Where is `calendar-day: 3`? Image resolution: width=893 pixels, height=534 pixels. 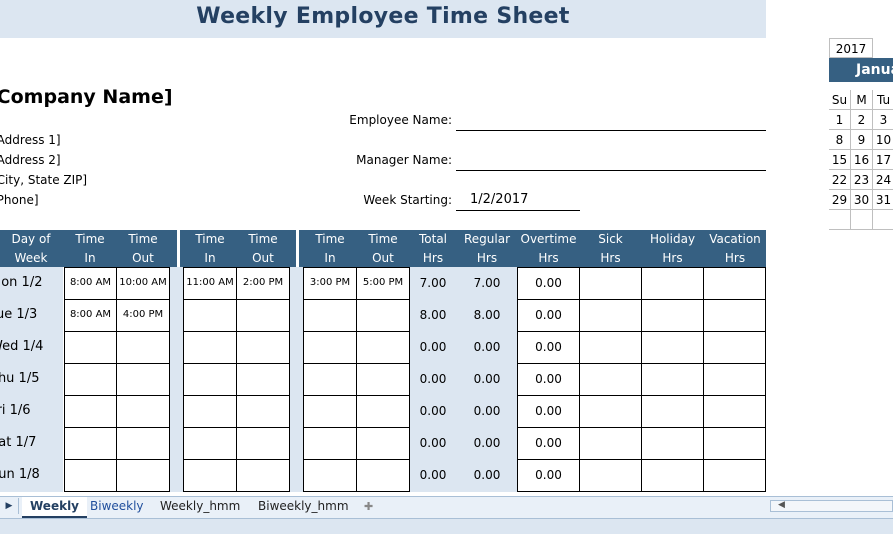 calendar-day: 3 is located at coordinates (883, 120).